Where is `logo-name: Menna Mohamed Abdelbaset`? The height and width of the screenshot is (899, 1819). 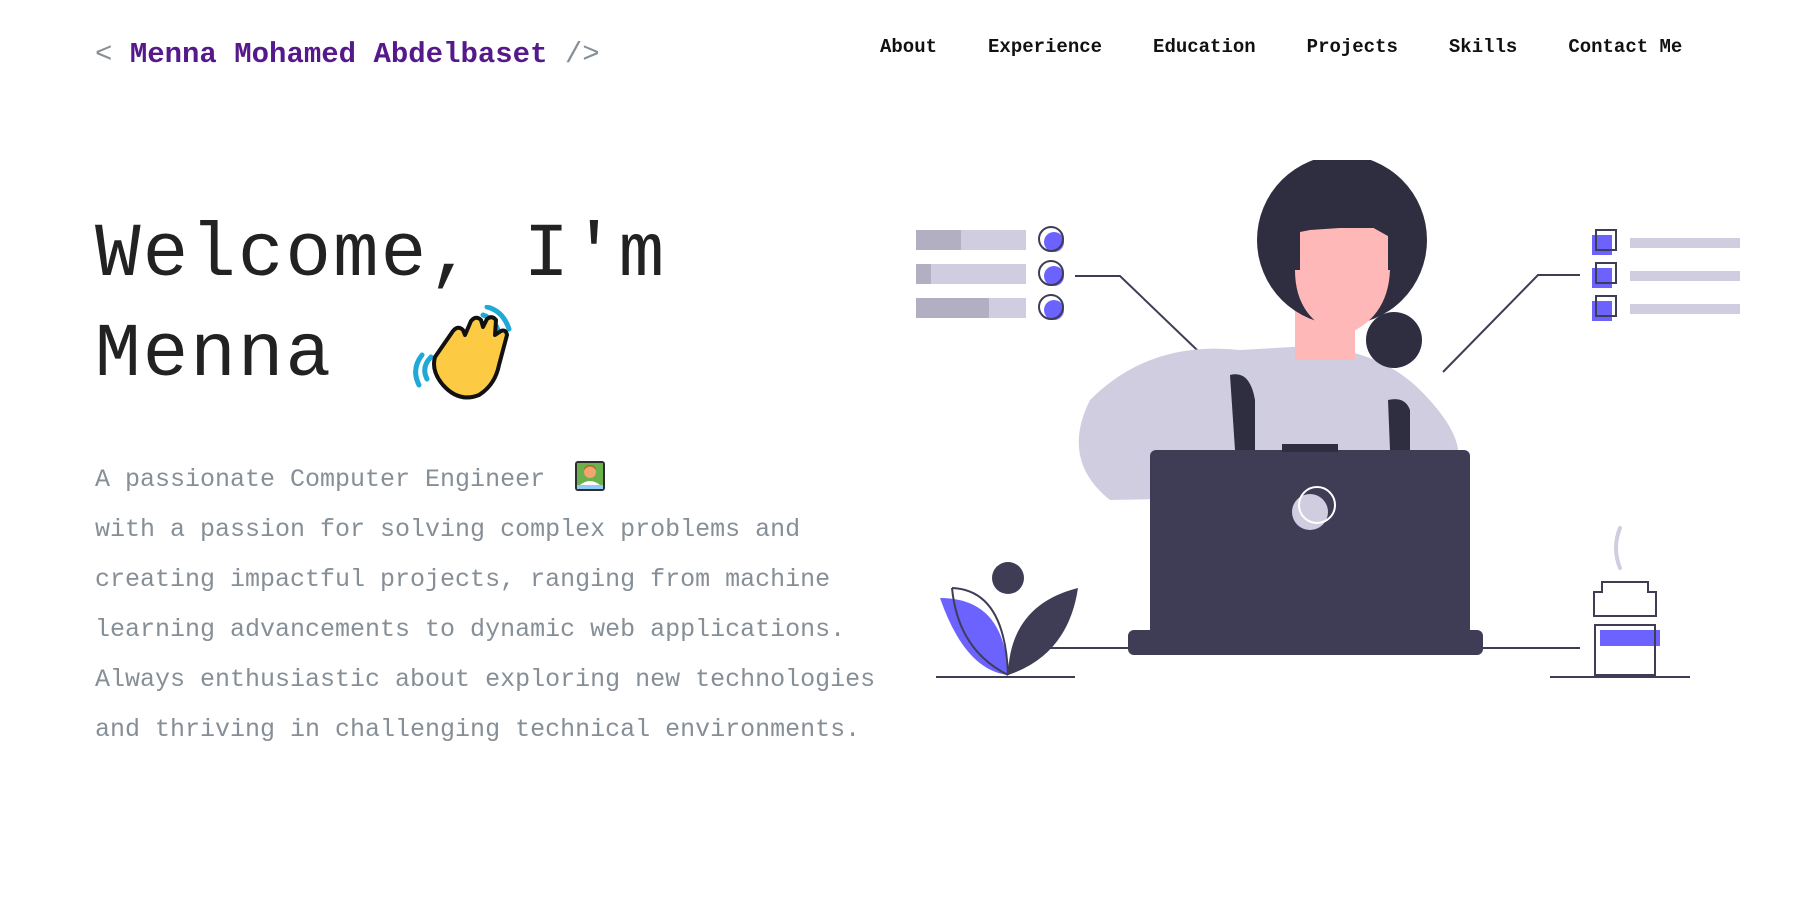 logo-name: Menna Mohamed Abdelbaset is located at coordinates (338, 54).